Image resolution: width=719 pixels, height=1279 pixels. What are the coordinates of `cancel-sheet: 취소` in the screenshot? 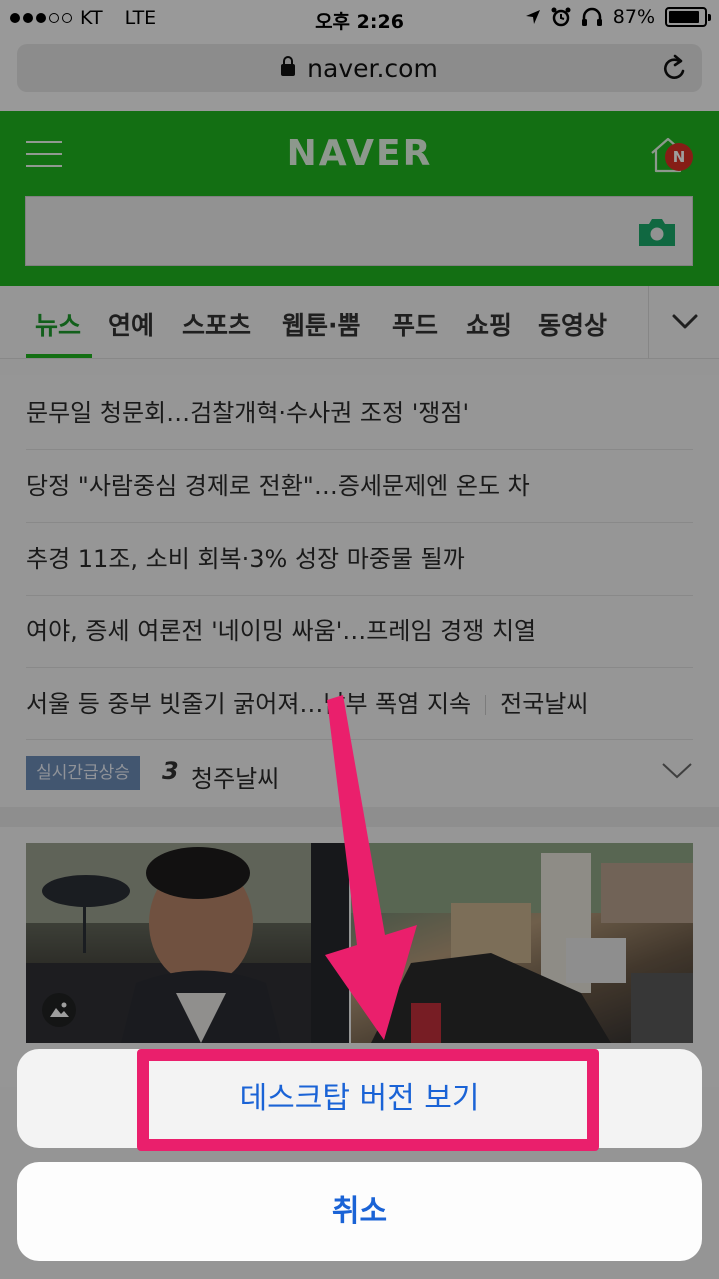 It's located at (359, 1211).